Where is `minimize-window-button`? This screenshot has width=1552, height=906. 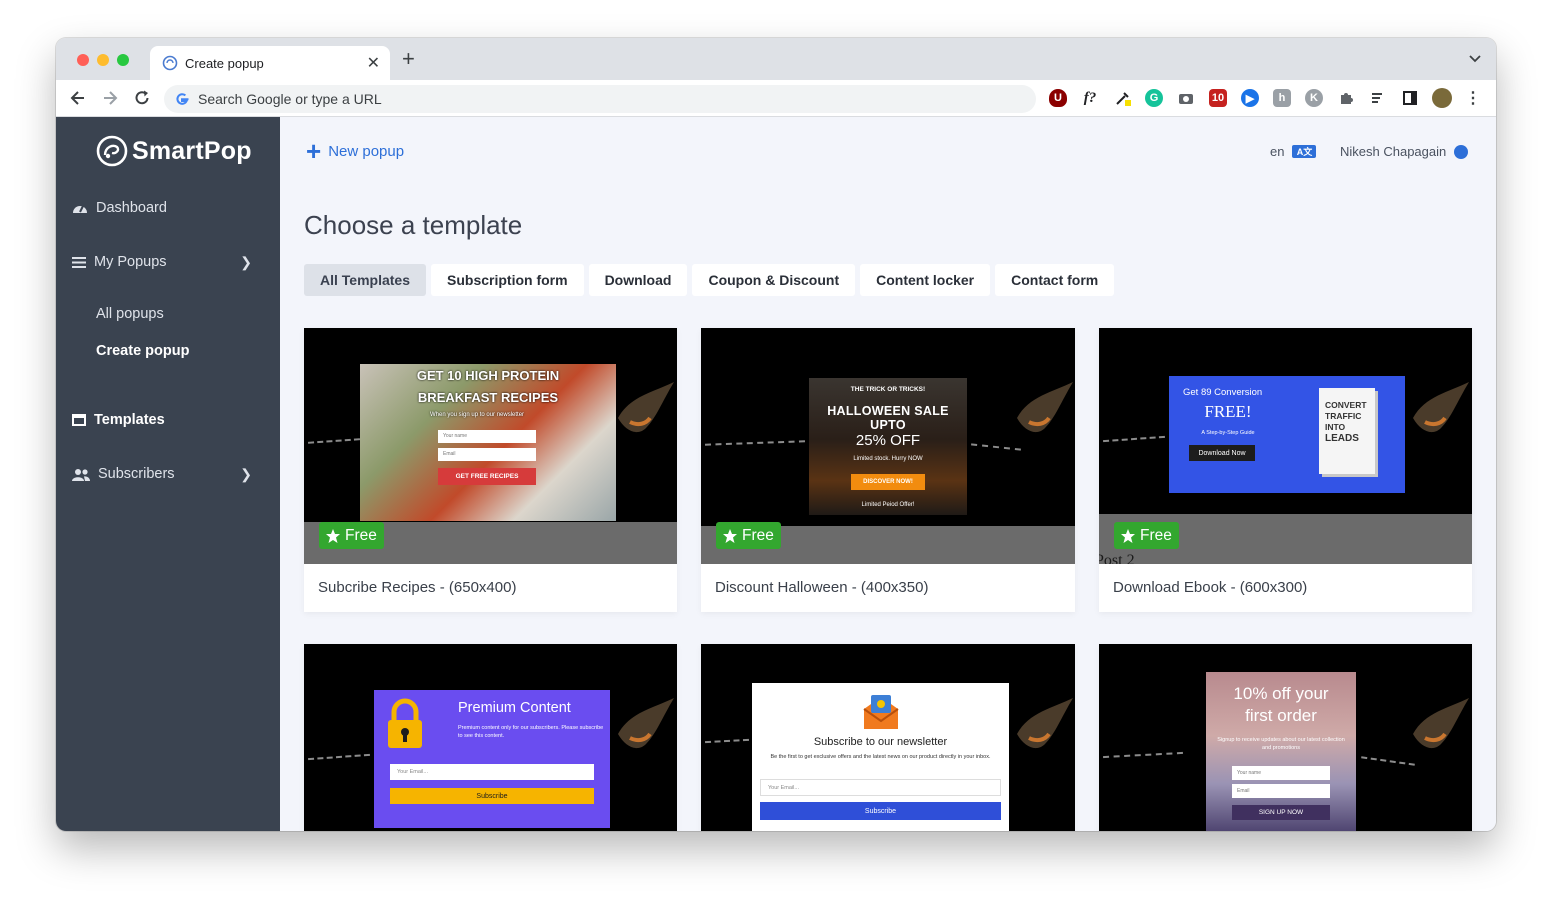
minimize-window-button is located at coordinates (103, 60).